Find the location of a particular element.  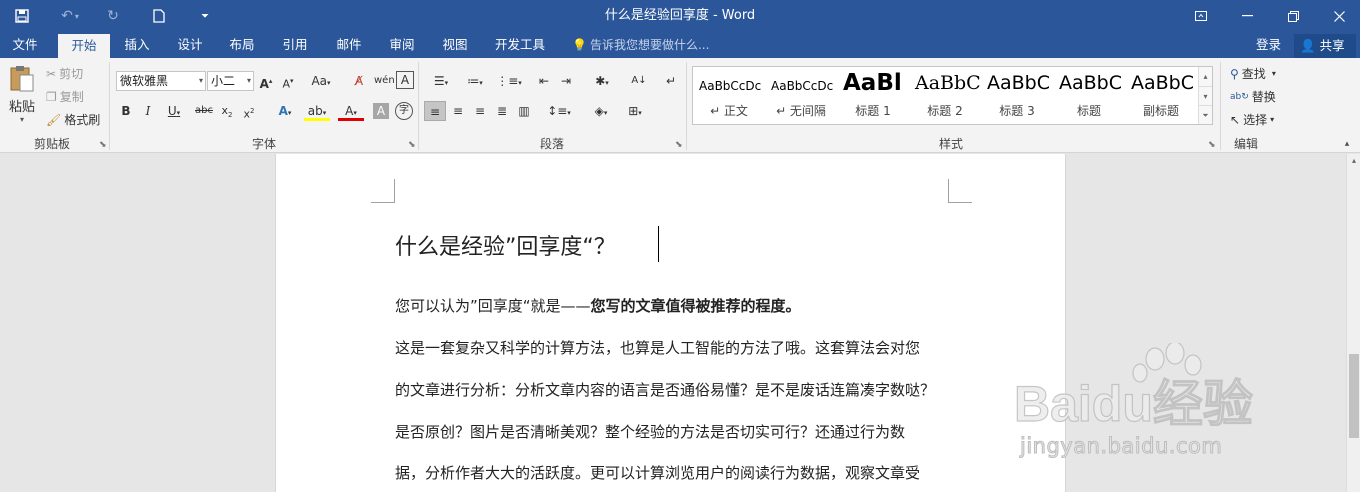

increase-indent-icon: ⇥ is located at coordinates (566, 81).